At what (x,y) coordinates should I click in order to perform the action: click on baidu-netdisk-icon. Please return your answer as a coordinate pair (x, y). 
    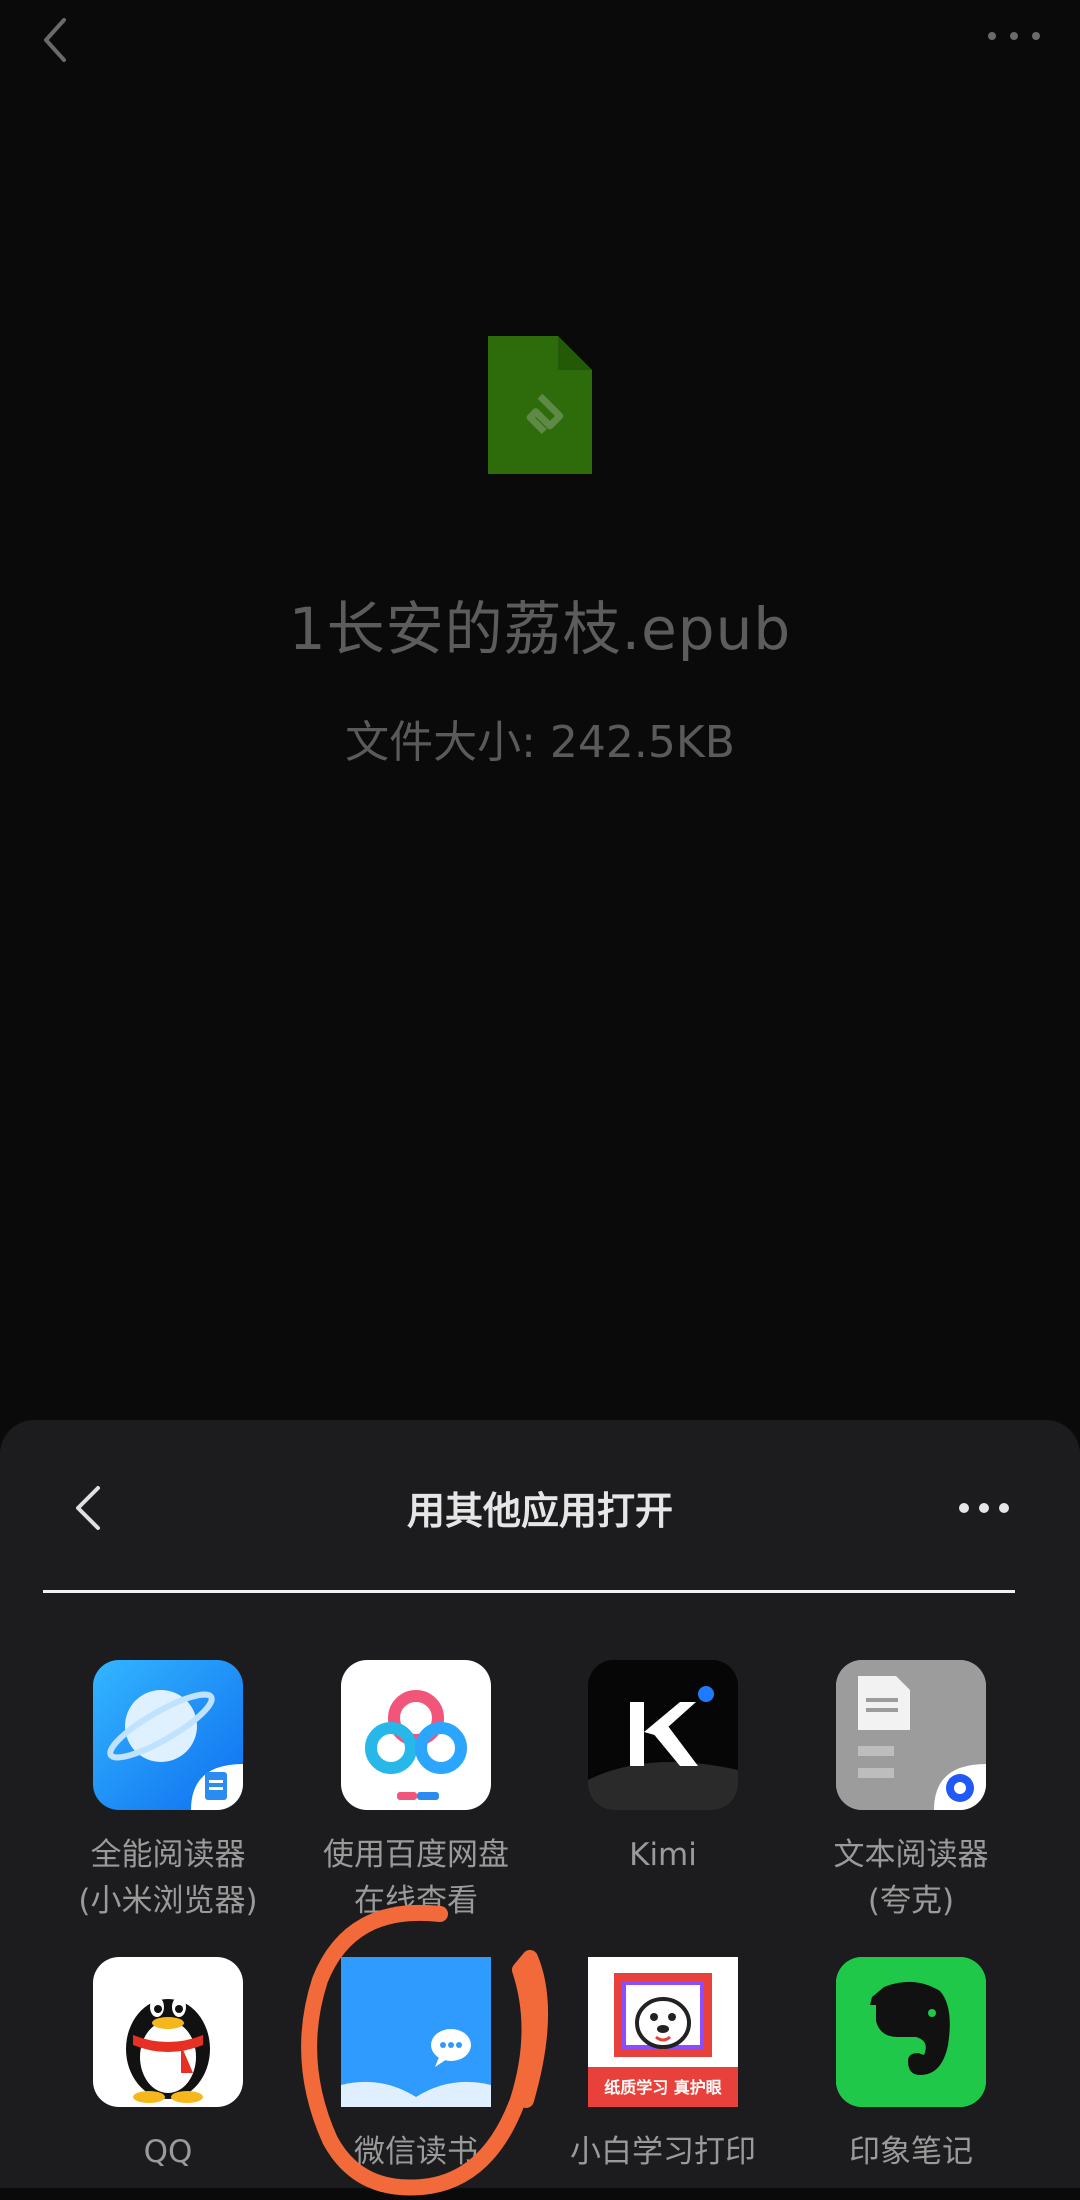
    Looking at the image, I should click on (416, 1735).